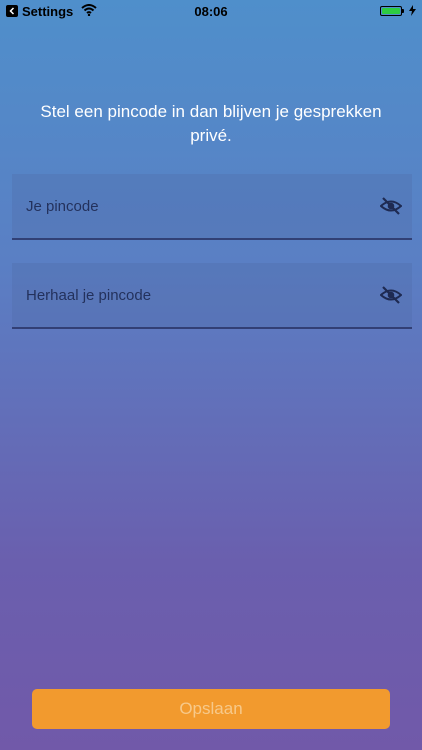  What do you see at coordinates (412, 11) in the screenshot?
I see `charging-icon` at bounding box center [412, 11].